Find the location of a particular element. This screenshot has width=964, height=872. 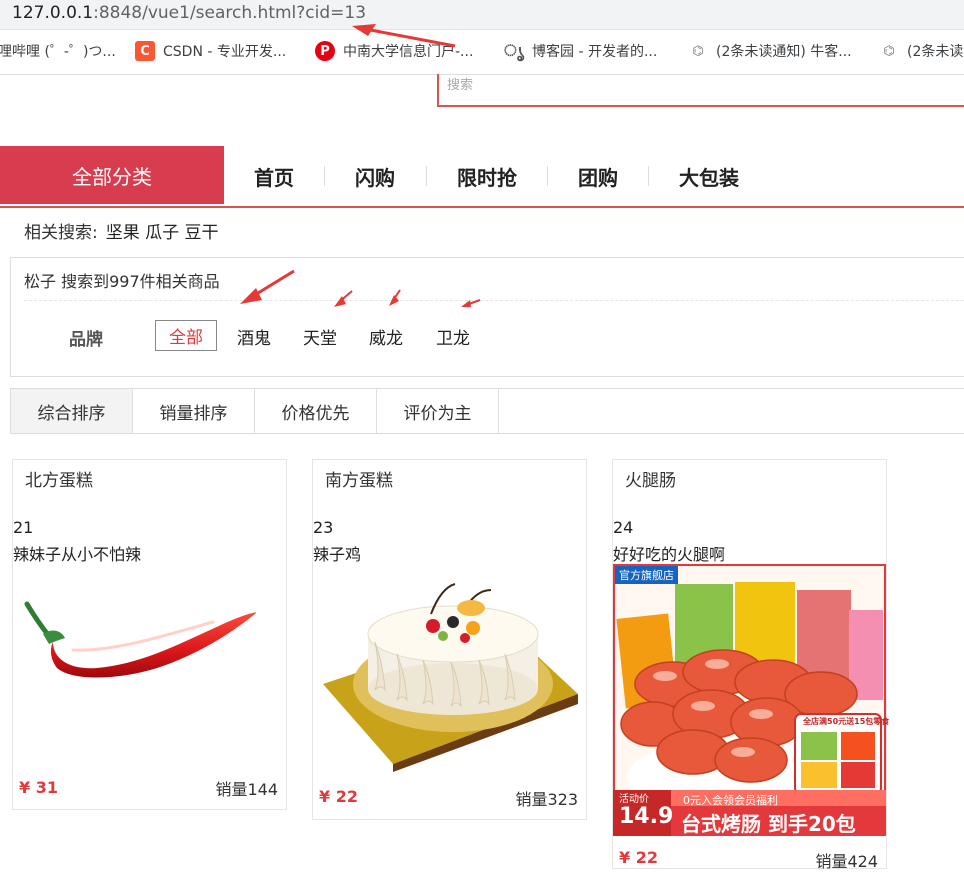

search-result-count: 松子 搜索到997件相关商品 is located at coordinates (122, 281).